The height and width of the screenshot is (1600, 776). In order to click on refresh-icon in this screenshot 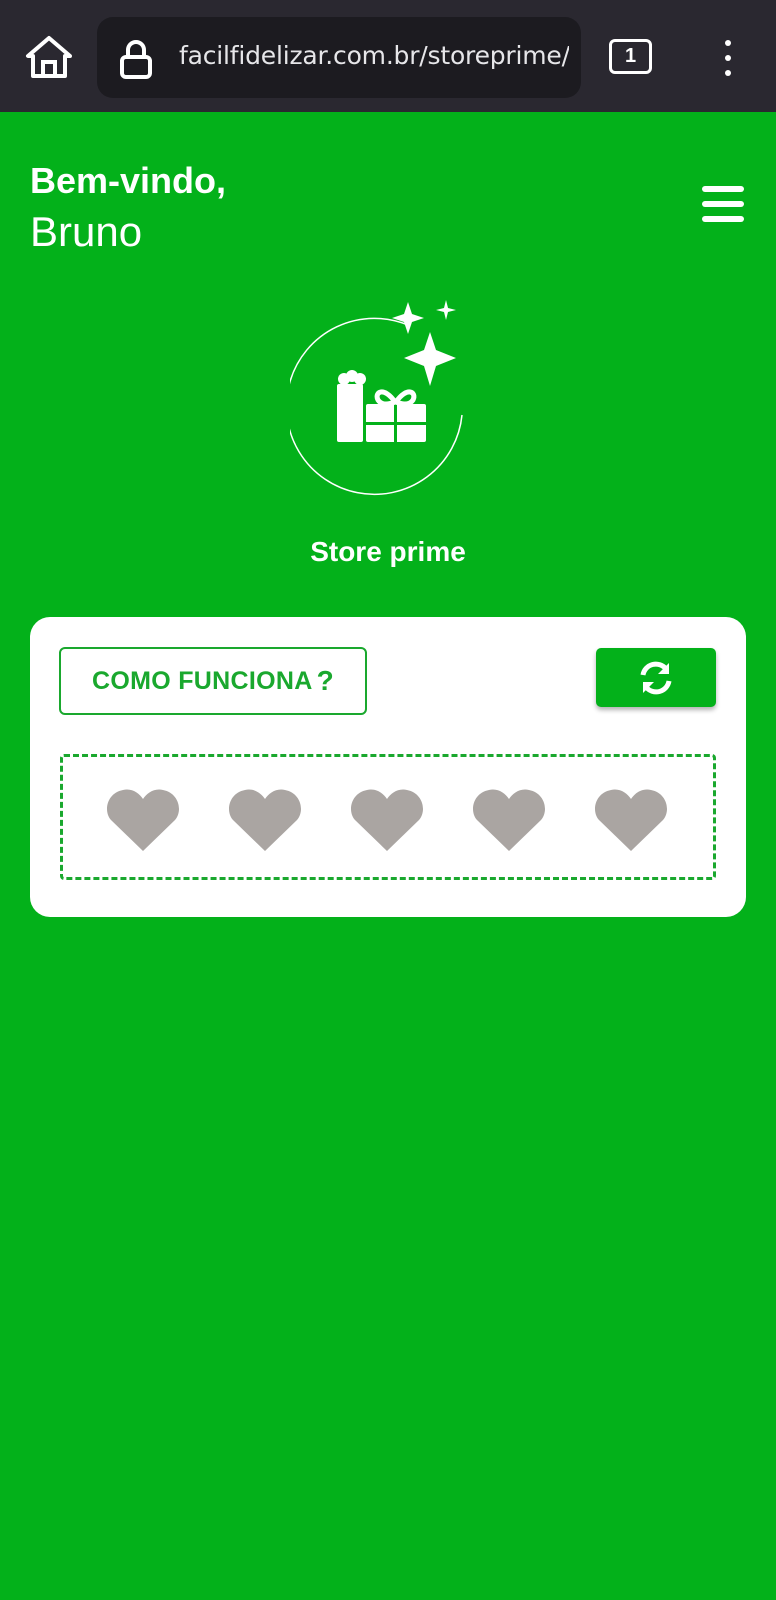, I will do `click(656, 678)`.